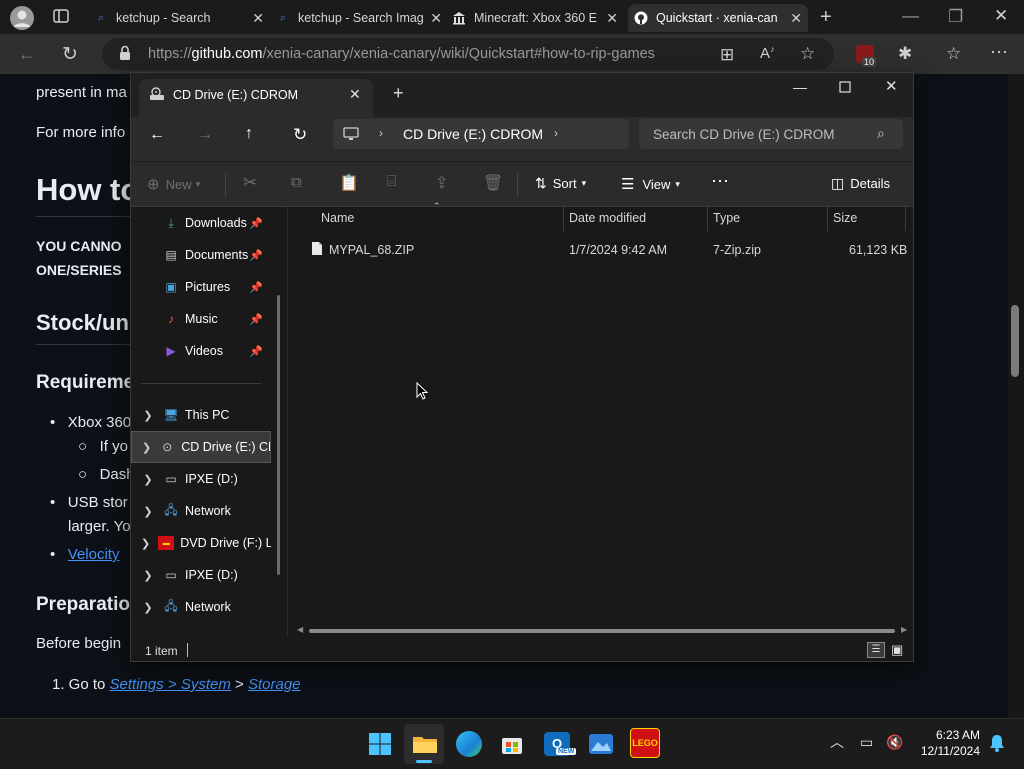  What do you see at coordinates (860, 183) in the screenshot?
I see `details-button: ◫ Details` at bounding box center [860, 183].